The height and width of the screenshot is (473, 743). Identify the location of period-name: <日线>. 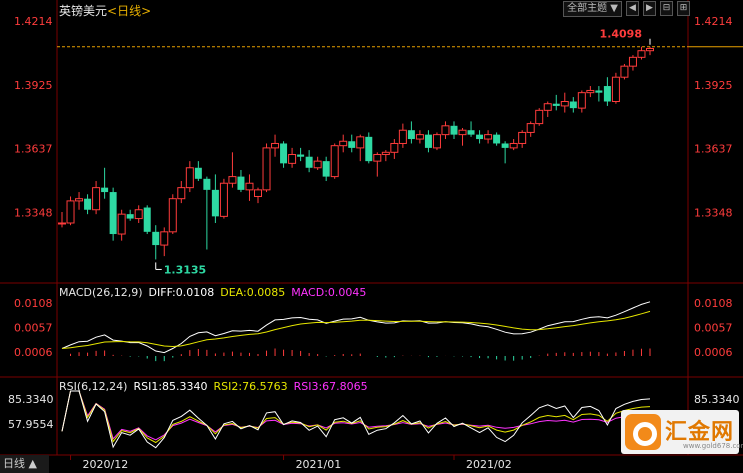
(129, 11).